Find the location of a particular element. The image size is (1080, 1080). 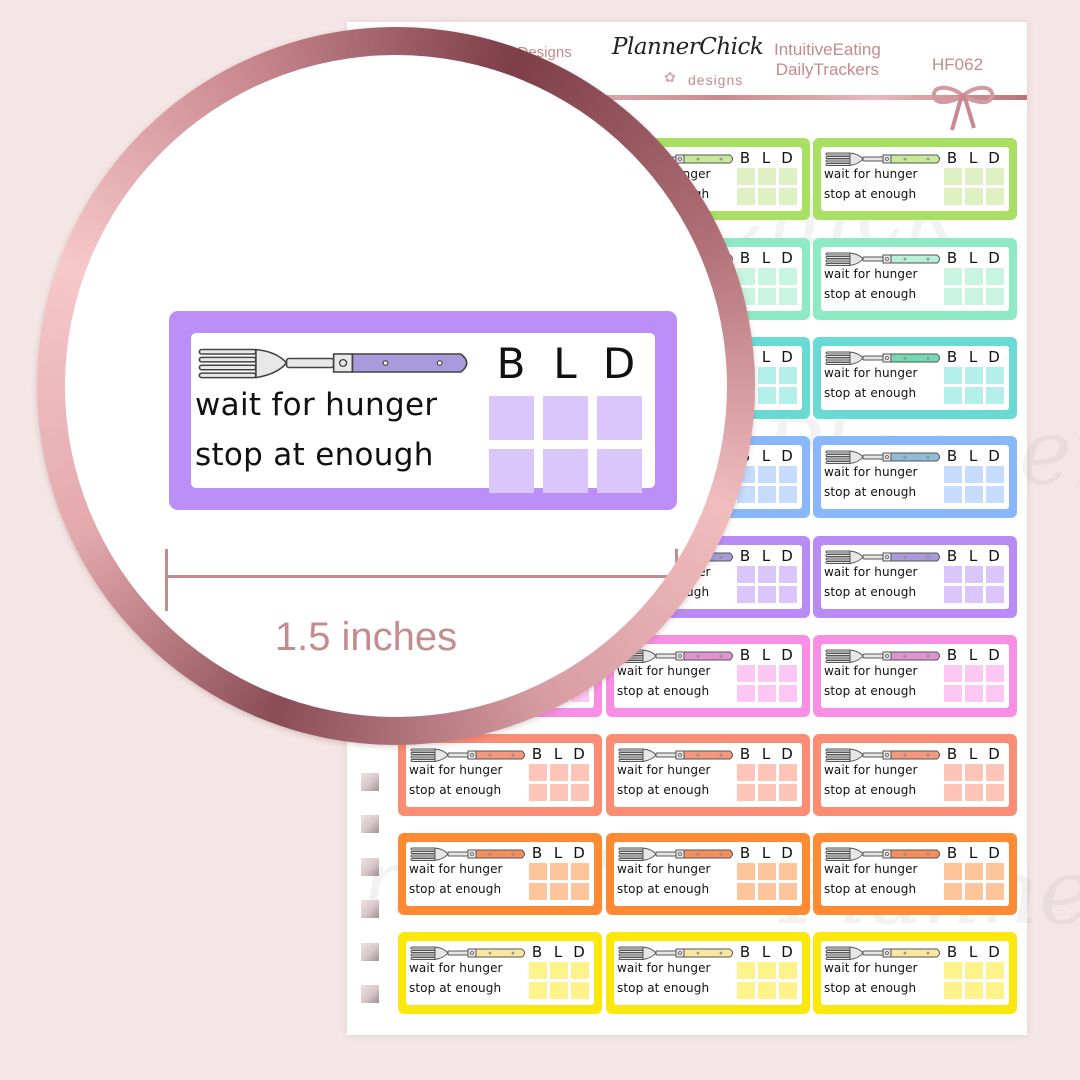

tracker-sticker-blue: B L D wait for hunger stop at enough is located at coordinates (915, 477).